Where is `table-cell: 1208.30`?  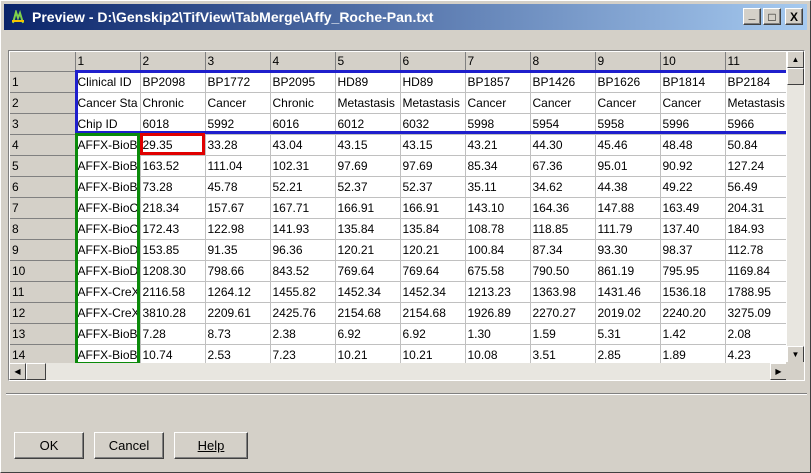
table-cell: 1208.30 is located at coordinates (173, 271).